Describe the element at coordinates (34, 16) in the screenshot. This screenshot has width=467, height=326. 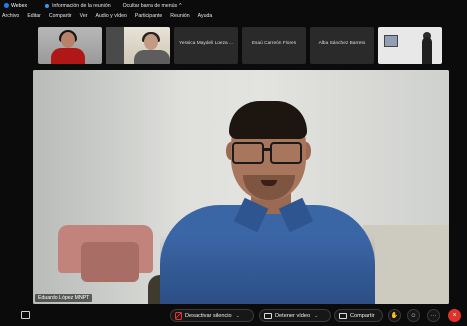
I see `menu-item-editar: Editar` at that location.